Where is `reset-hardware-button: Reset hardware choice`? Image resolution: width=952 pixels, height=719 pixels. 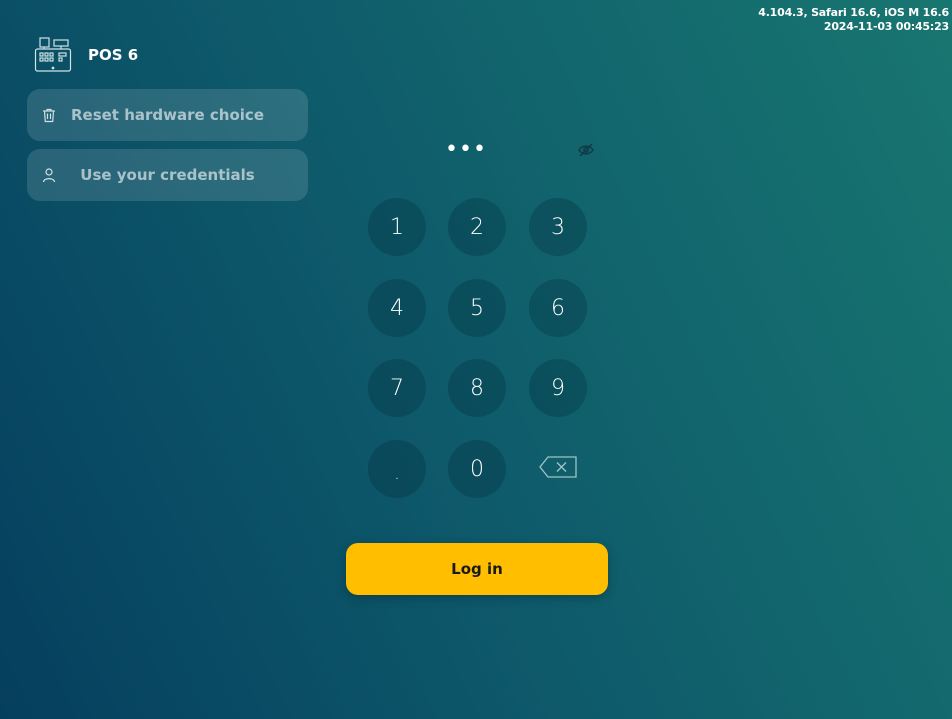
reset-hardware-button: Reset hardware choice is located at coordinates (167, 115).